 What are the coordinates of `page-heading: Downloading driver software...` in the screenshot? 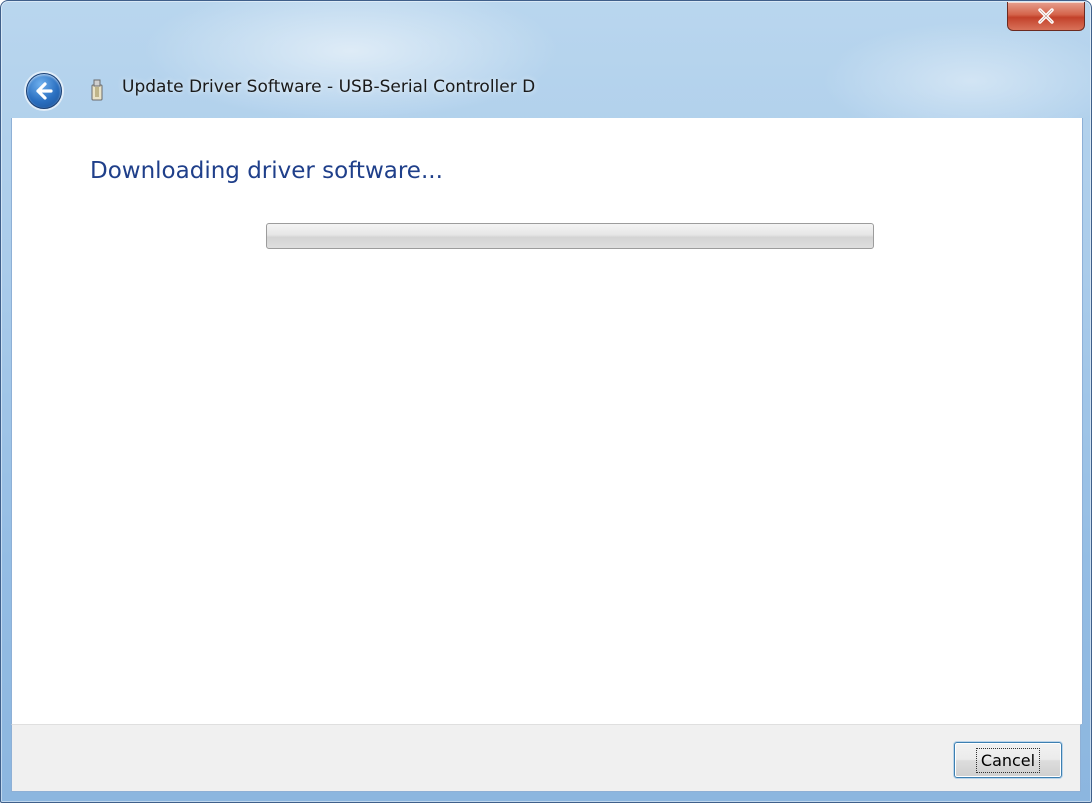 It's located at (266, 171).